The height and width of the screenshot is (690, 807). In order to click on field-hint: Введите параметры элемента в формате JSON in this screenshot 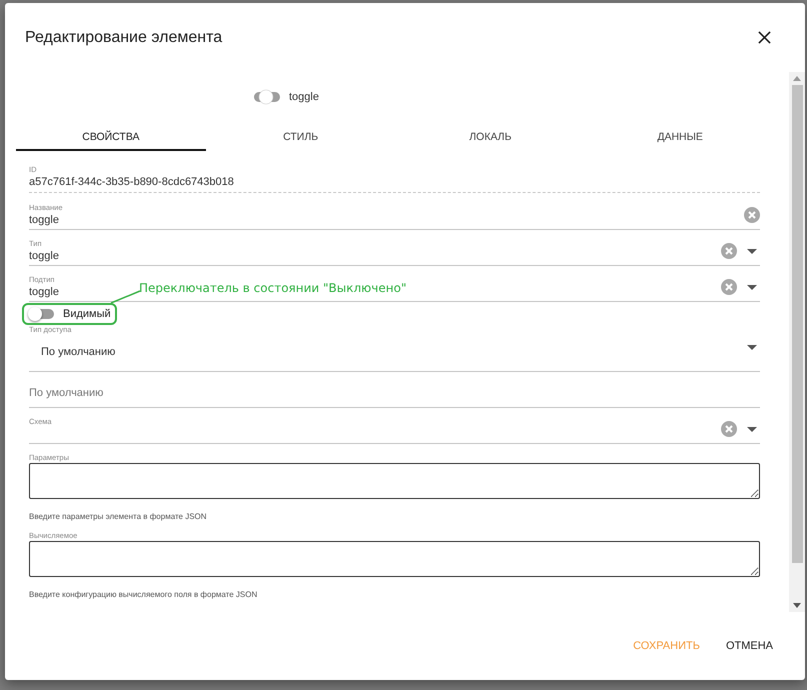, I will do `click(118, 516)`.